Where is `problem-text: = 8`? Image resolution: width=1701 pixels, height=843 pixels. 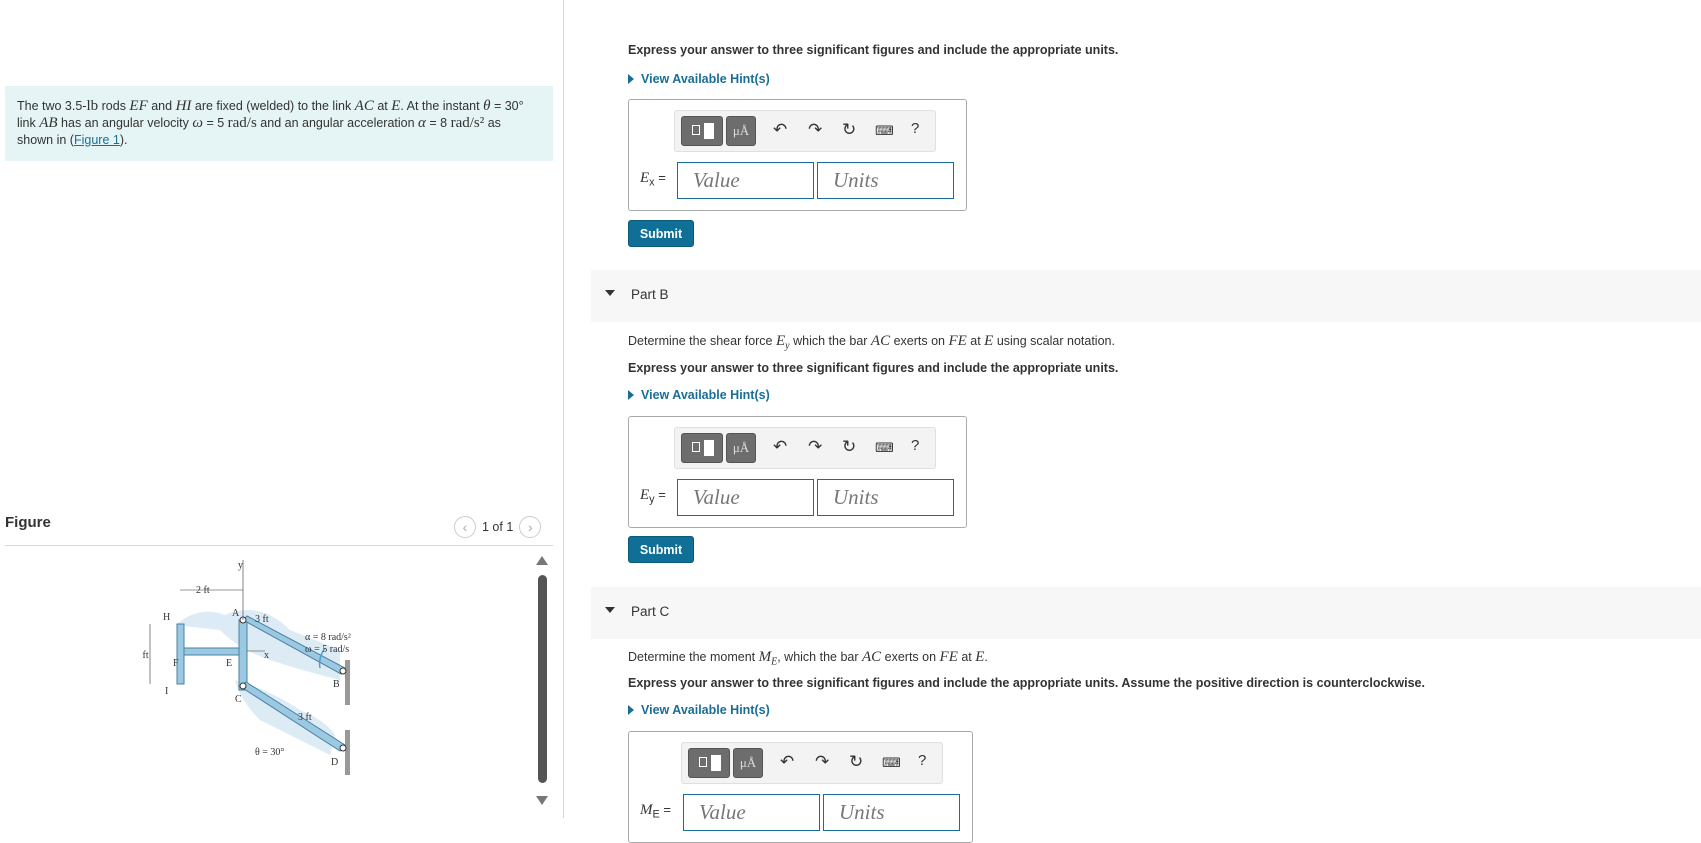
problem-text: = 8 is located at coordinates (438, 123).